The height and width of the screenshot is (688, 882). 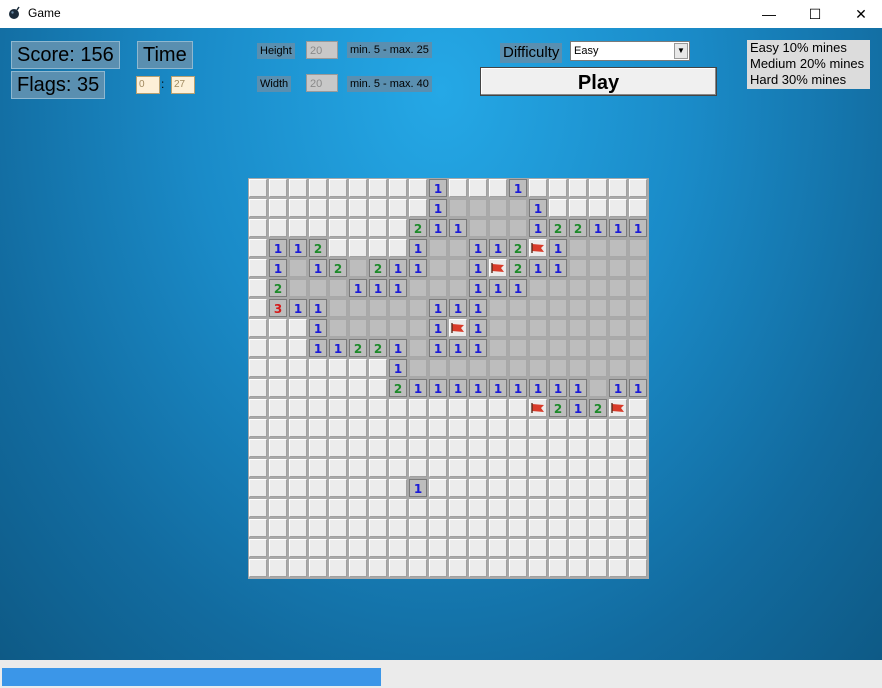 What do you see at coordinates (322, 50) in the screenshot?
I see `height-input: 20` at bounding box center [322, 50].